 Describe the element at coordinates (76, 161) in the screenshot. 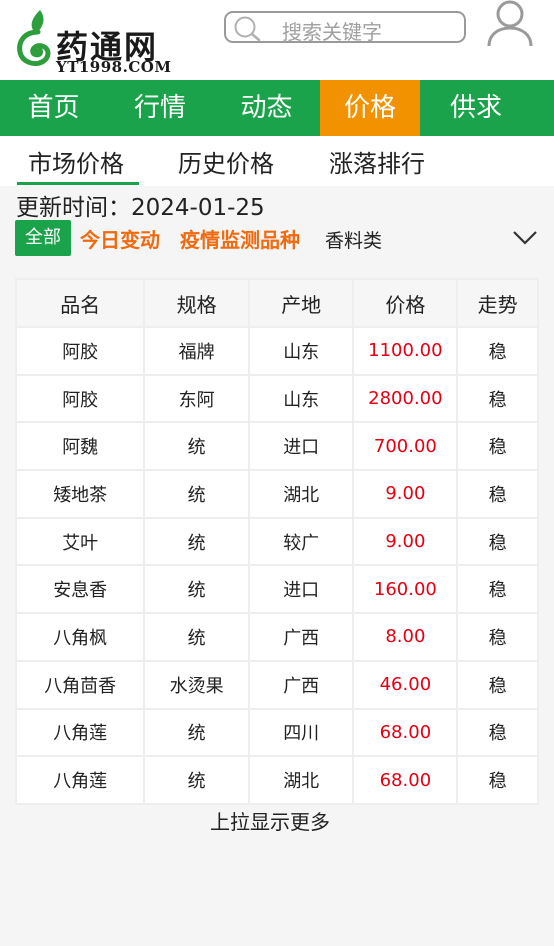

I see `tab-market-price: 市场价格` at that location.